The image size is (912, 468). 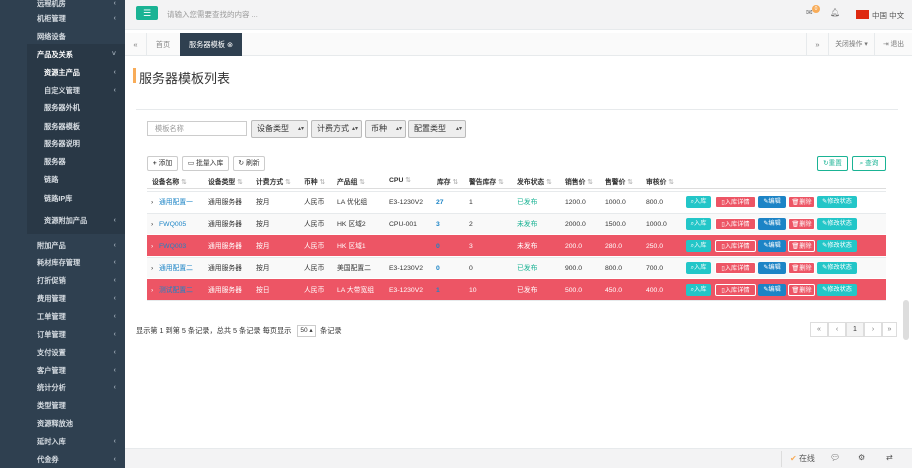 I want to click on column-header: 库存 ⇅, so click(x=447, y=181).